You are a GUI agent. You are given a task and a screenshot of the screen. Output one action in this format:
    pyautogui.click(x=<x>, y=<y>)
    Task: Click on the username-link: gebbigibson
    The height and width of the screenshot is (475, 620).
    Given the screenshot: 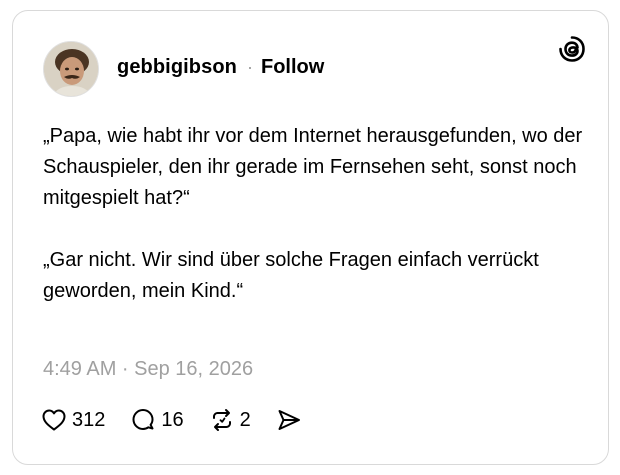 What is the action you would take?
    pyautogui.click(x=177, y=67)
    